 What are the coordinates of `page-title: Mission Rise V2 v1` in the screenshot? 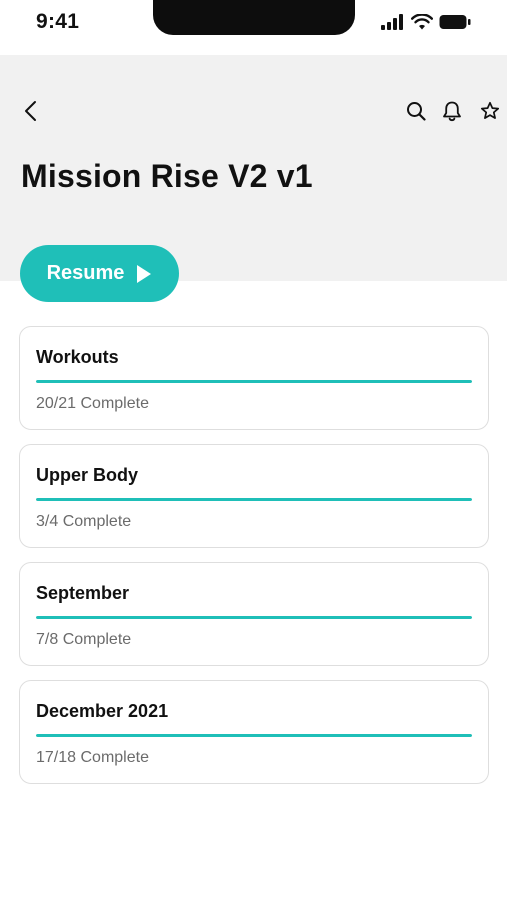 It's located at (167, 176).